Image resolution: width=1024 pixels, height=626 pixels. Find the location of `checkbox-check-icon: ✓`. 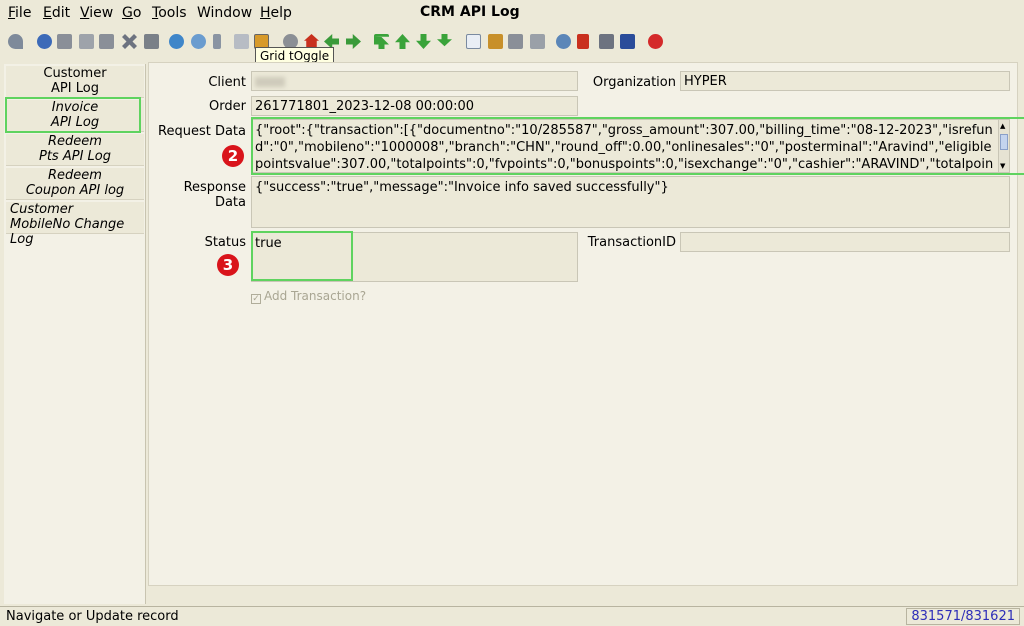

checkbox-check-icon: ✓ is located at coordinates (256, 299).